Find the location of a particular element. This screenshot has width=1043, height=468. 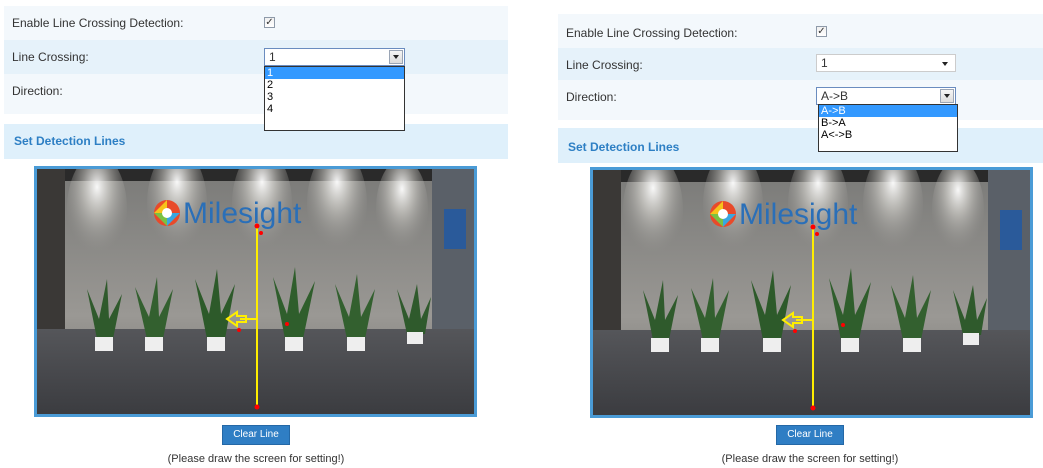

direction-row: Direction: A->B is located at coordinates (800, 100).